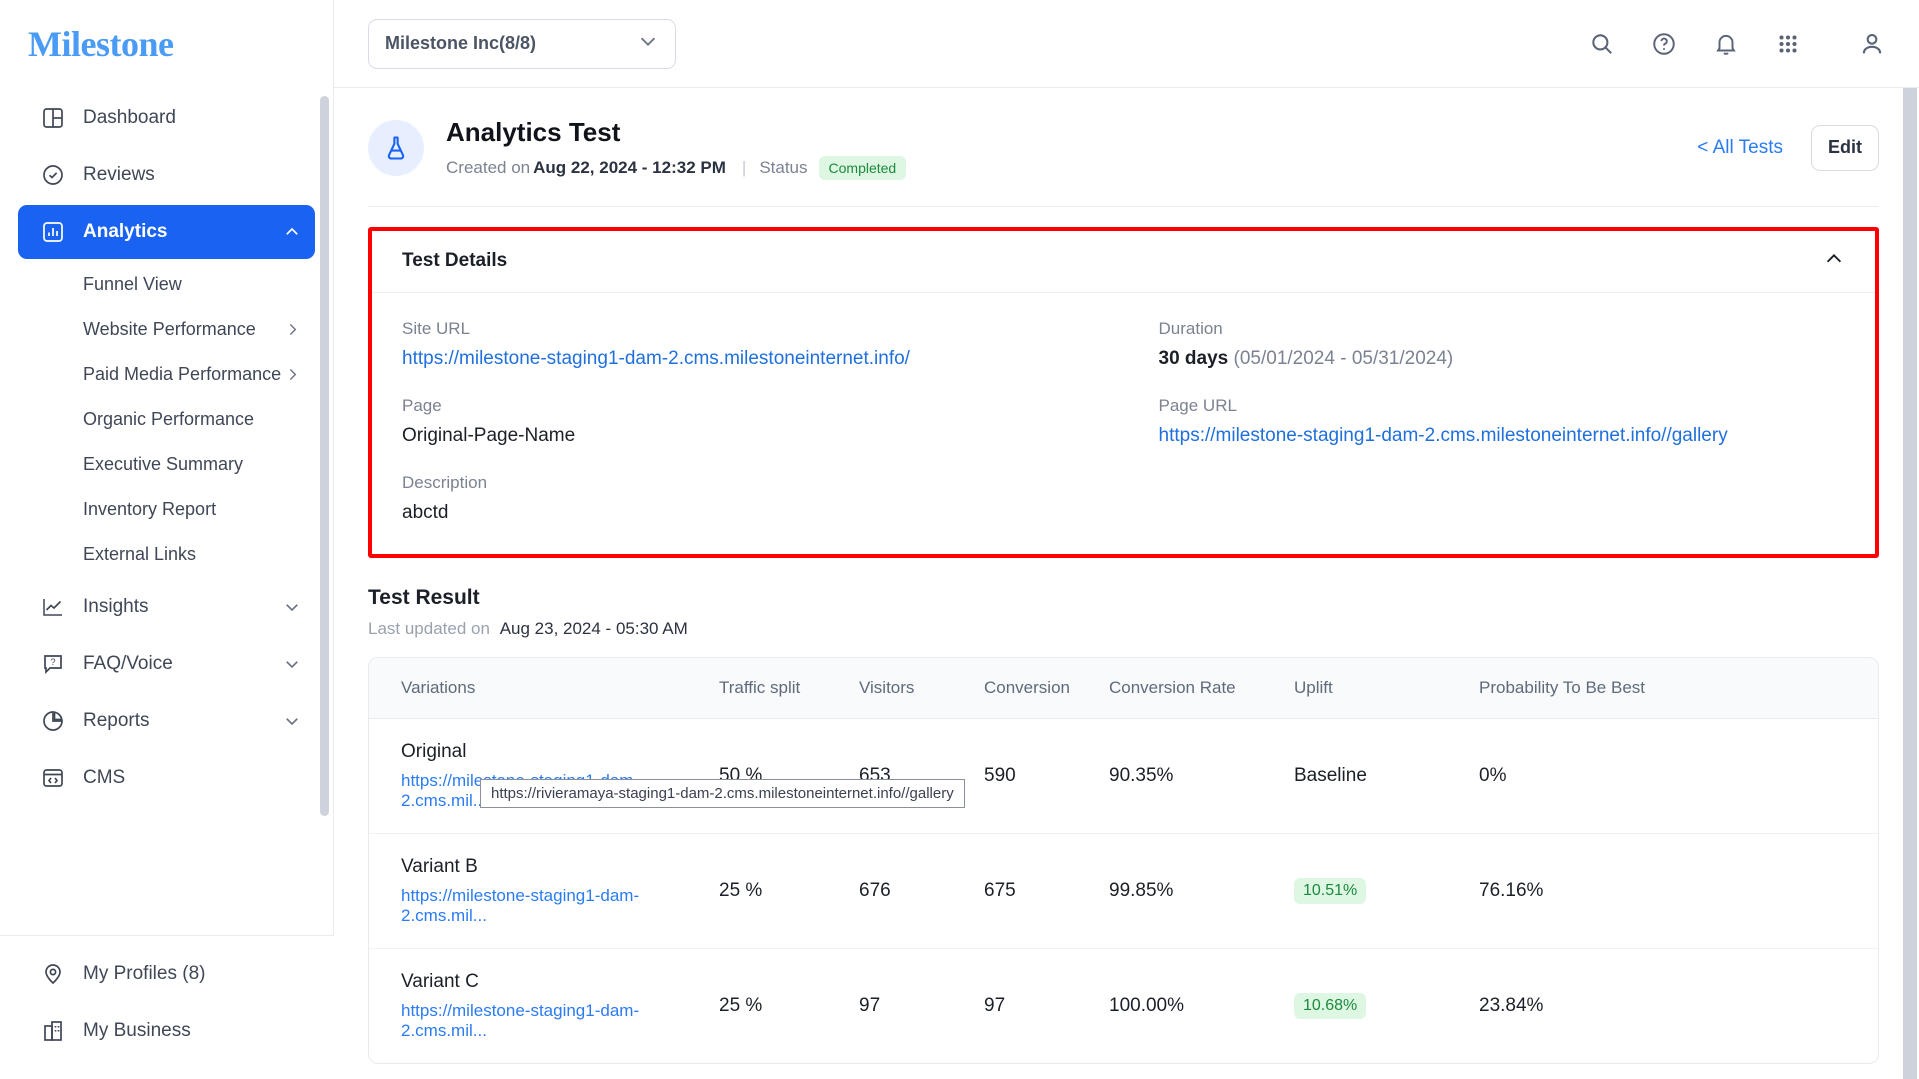 Image resolution: width=1919 pixels, height=1079 pixels. What do you see at coordinates (445, 482) in the screenshot?
I see `description-label: Description` at bounding box center [445, 482].